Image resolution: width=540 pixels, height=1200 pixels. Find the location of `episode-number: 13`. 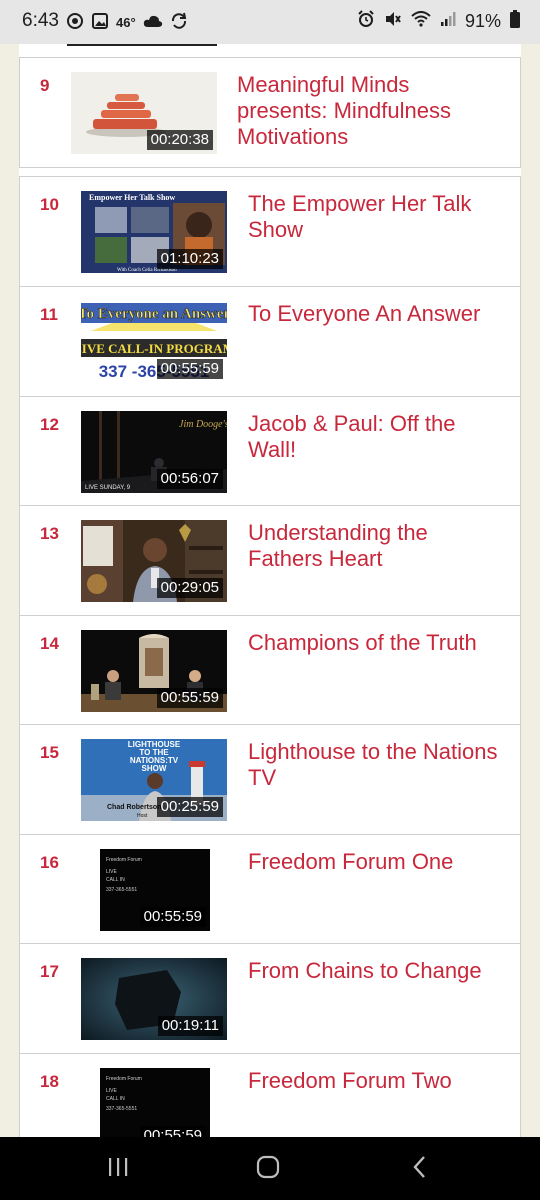

episode-number: 13 is located at coordinates (49, 533).